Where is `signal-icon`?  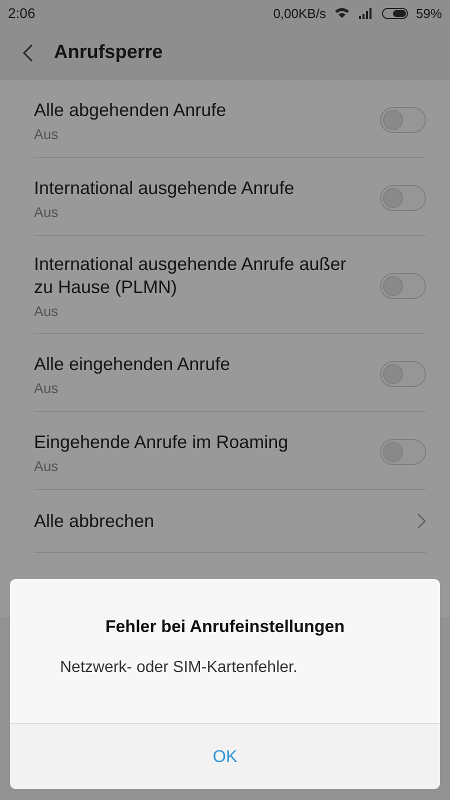
signal-icon is located at coordinates (366, 13).